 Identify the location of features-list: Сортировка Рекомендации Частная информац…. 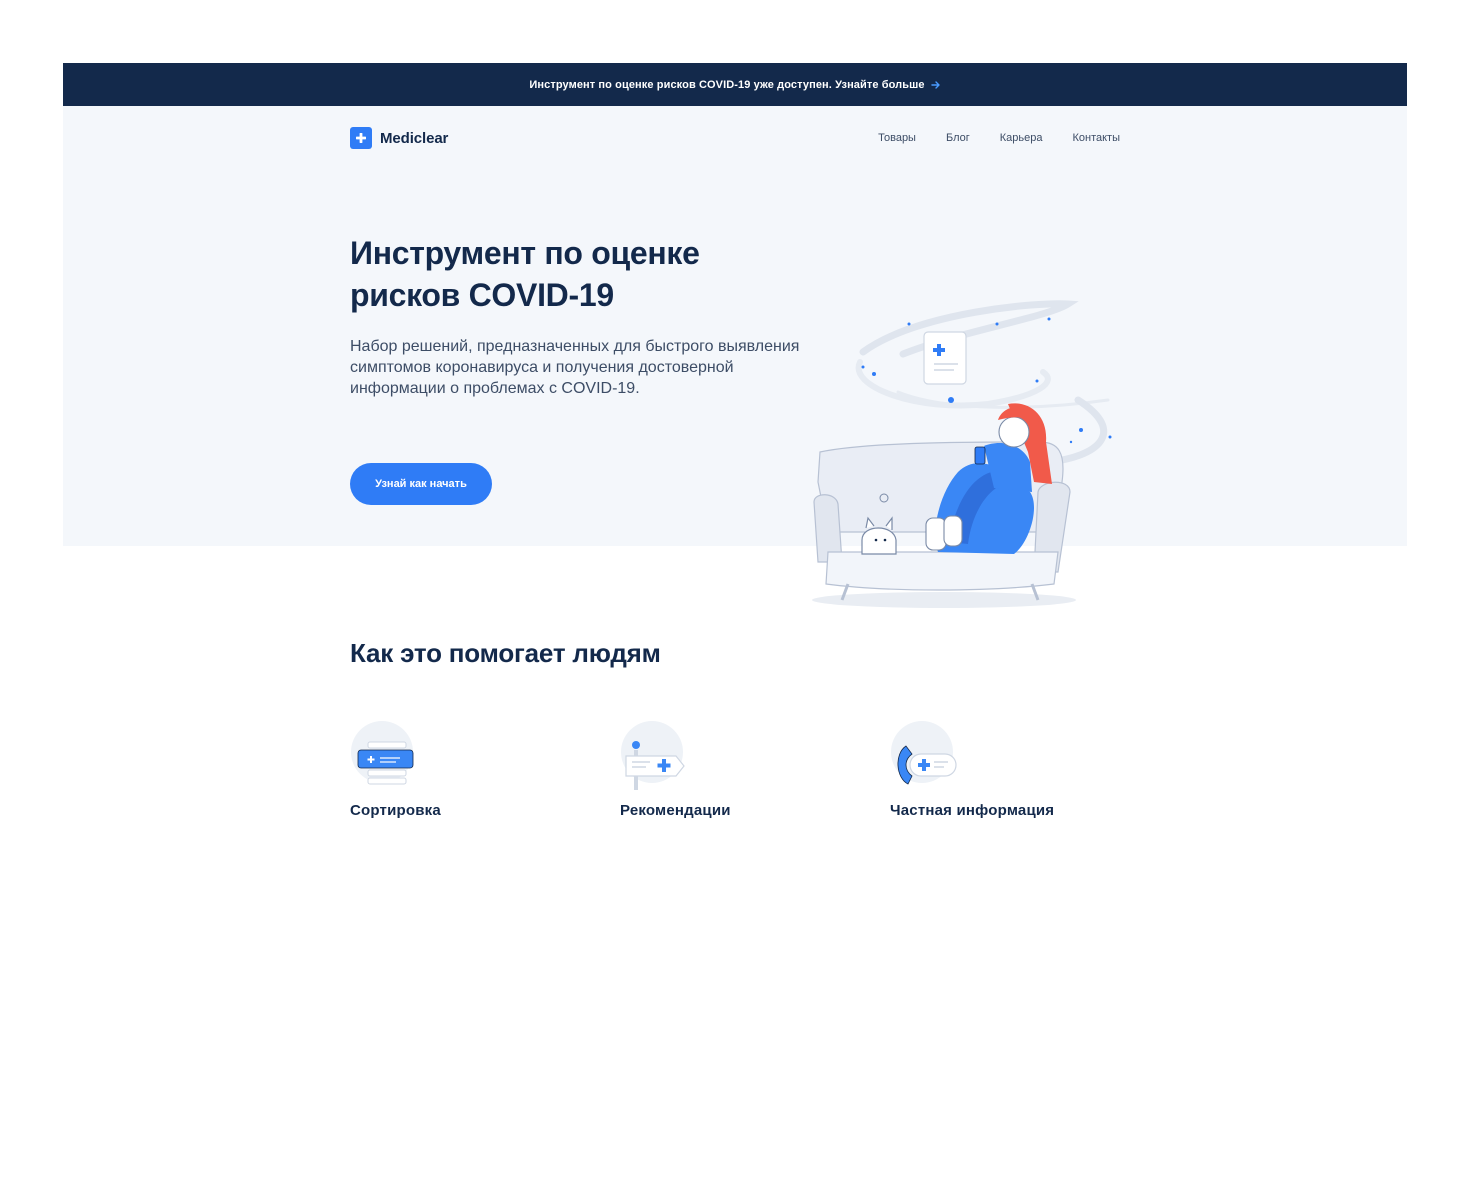
(730, 775).